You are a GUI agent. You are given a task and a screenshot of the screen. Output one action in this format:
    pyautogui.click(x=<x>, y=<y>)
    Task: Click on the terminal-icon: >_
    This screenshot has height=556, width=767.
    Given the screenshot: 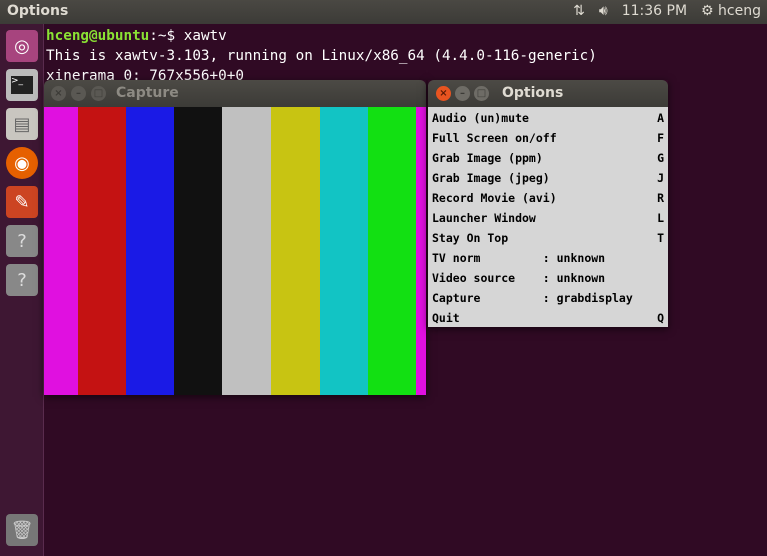 What is the action you would take?
    pyautogui.click(x=22, y=85)
    